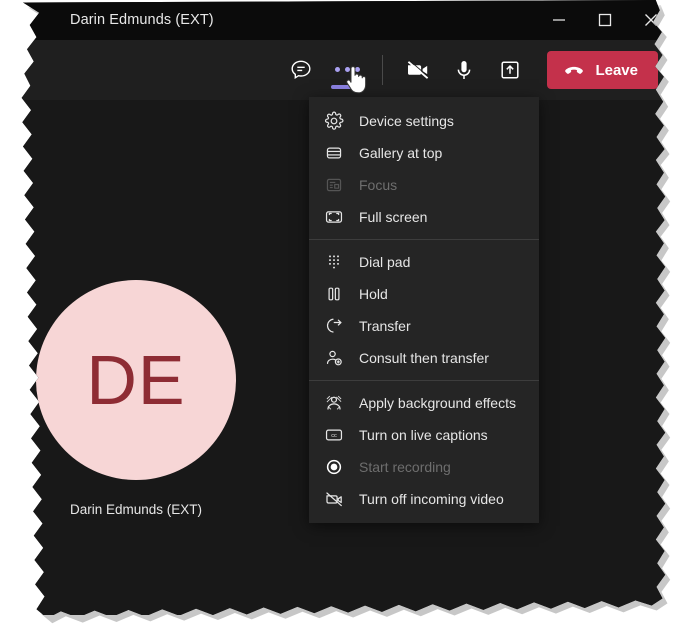 This screenshot has width=676, height=640. I want to click on microphone-button, so click(464, 70).